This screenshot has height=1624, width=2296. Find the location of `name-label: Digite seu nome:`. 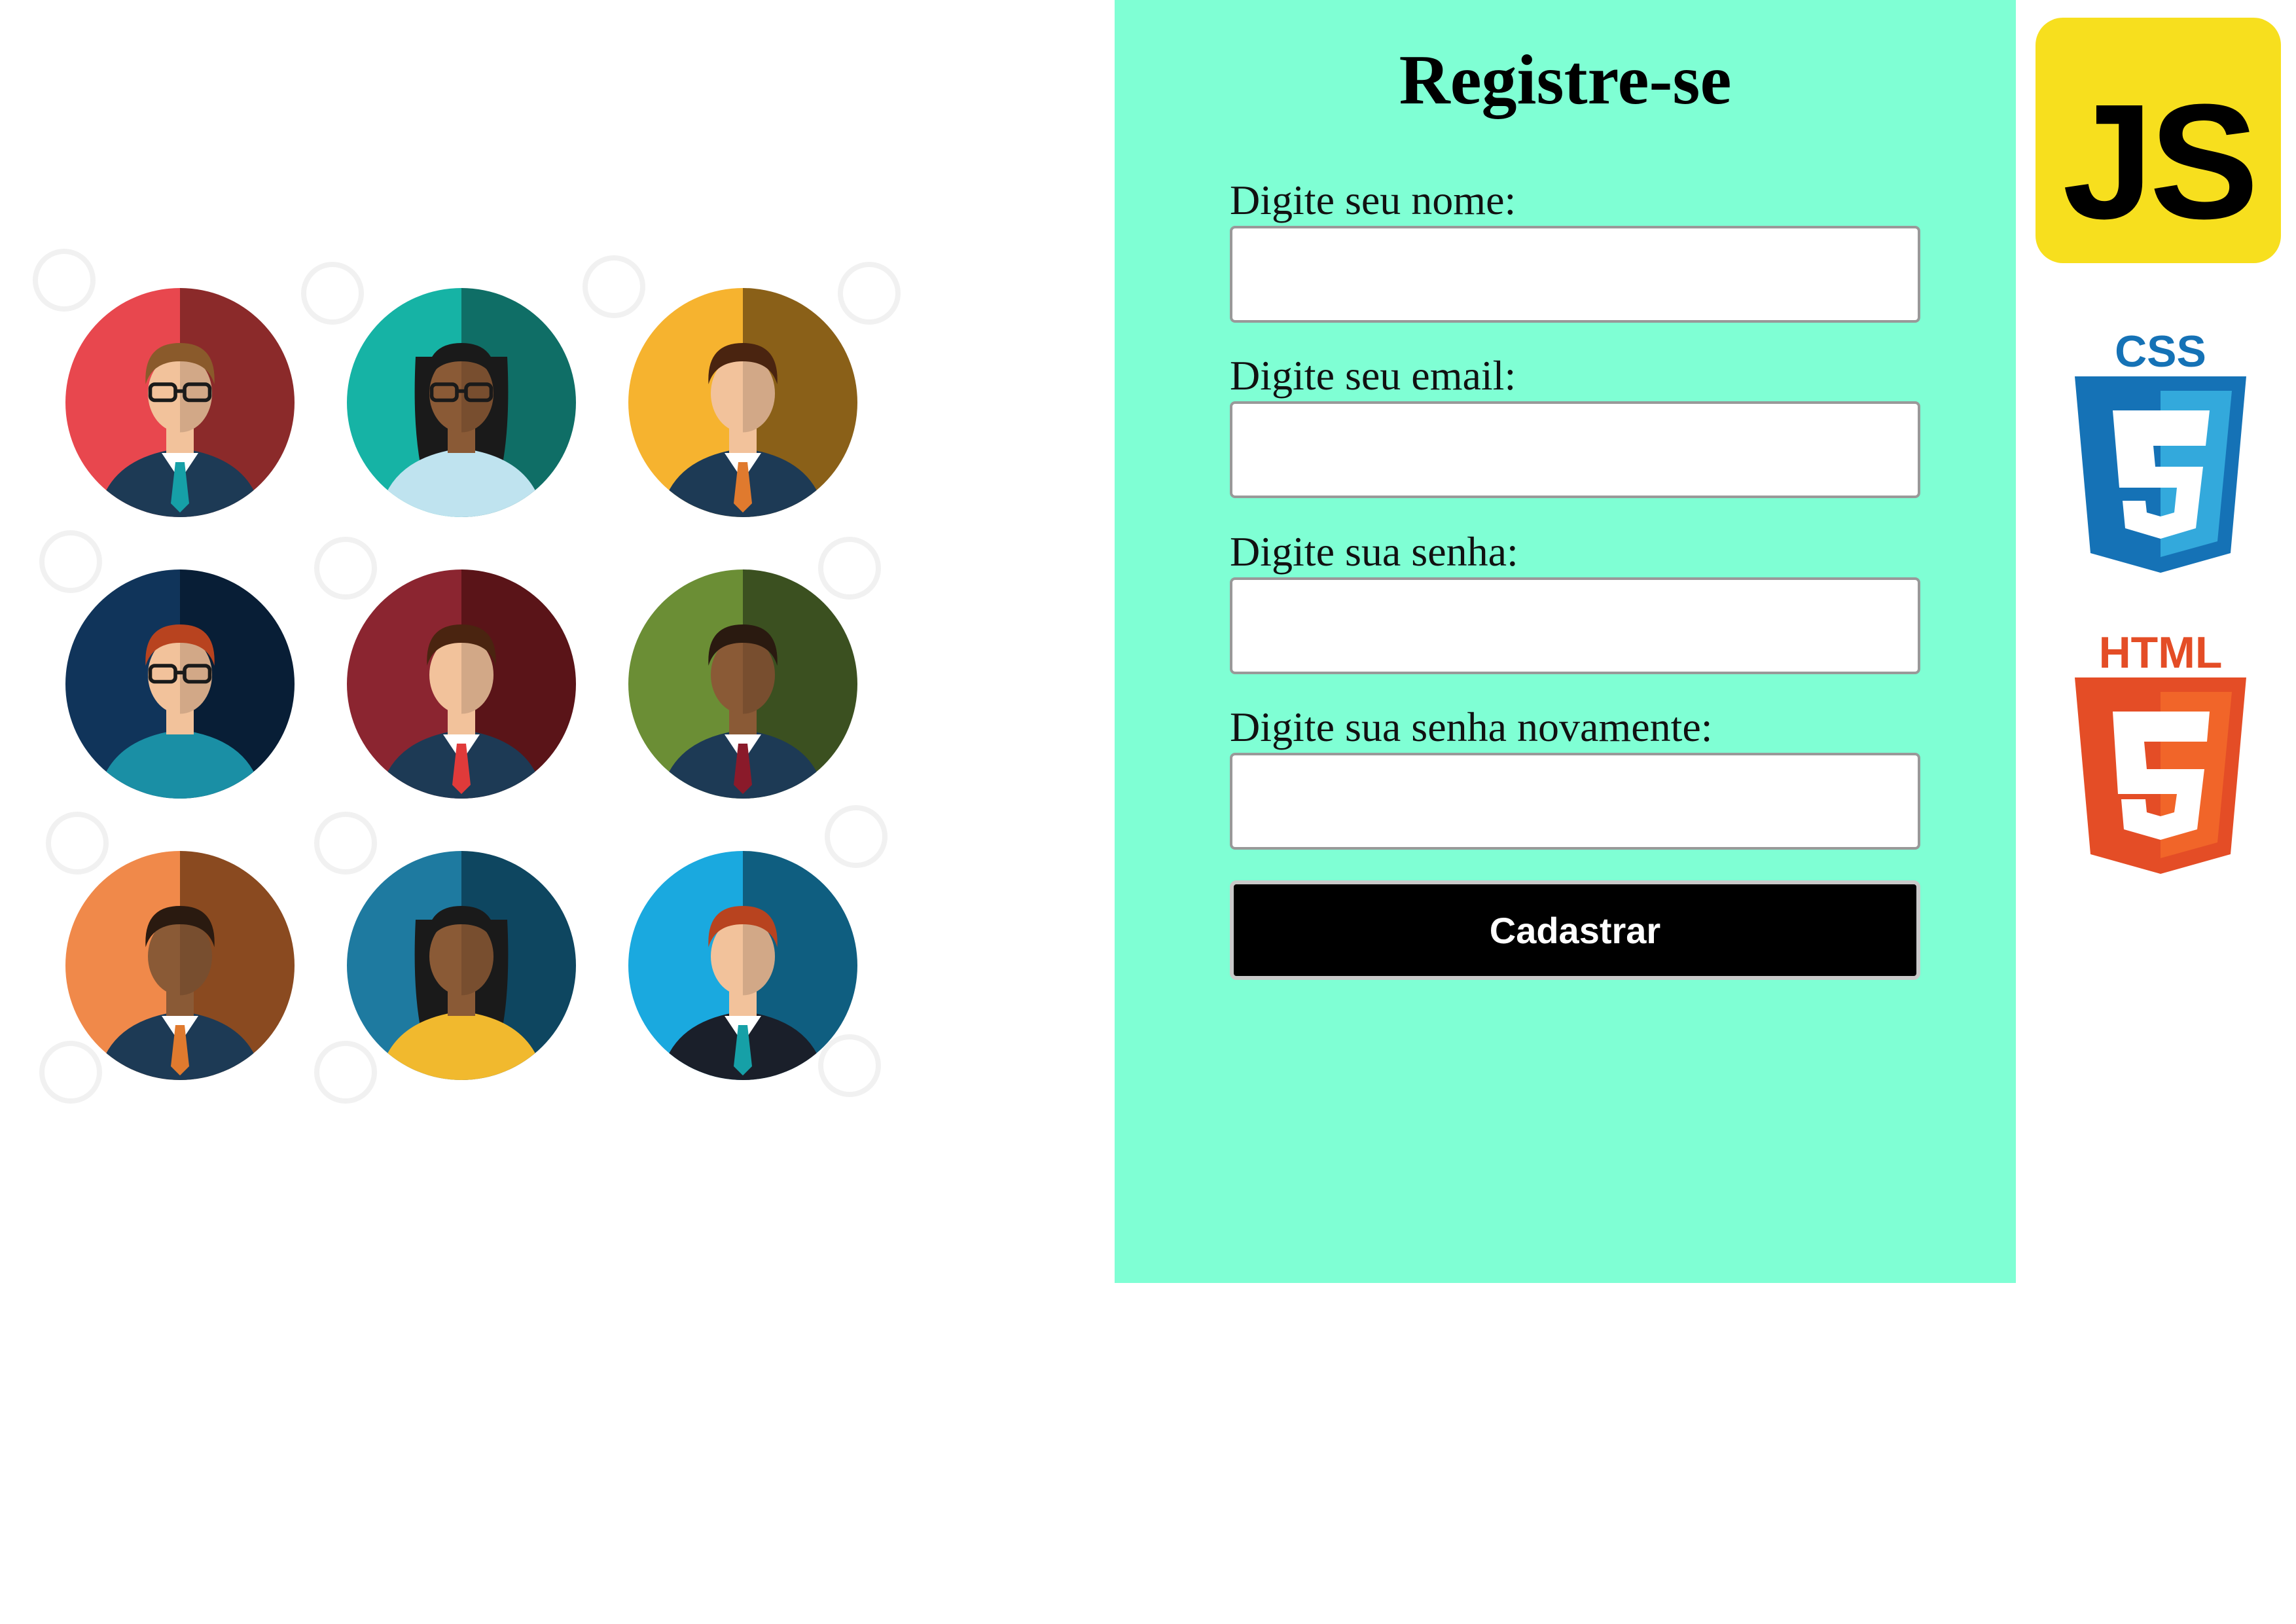

name-label: Digite seu nome: is located at coordinates (1373, 200).